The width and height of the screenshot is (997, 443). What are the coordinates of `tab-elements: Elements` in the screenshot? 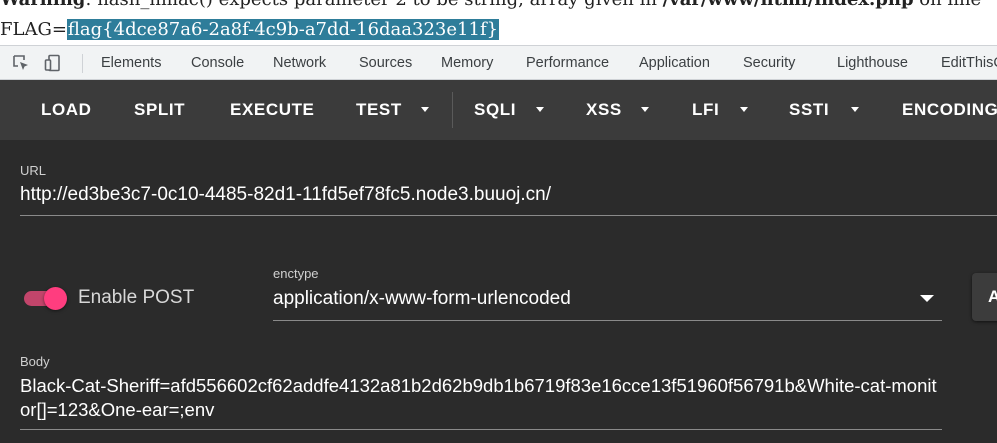 It's located at (131, 63).